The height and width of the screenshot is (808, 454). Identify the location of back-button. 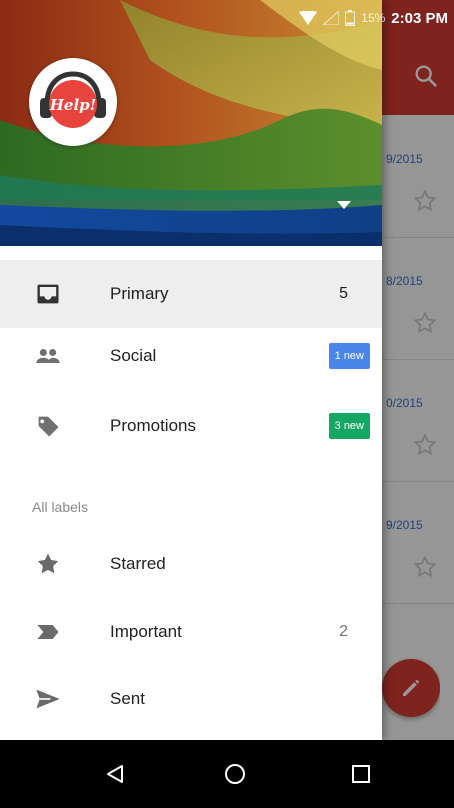
(115, 774).